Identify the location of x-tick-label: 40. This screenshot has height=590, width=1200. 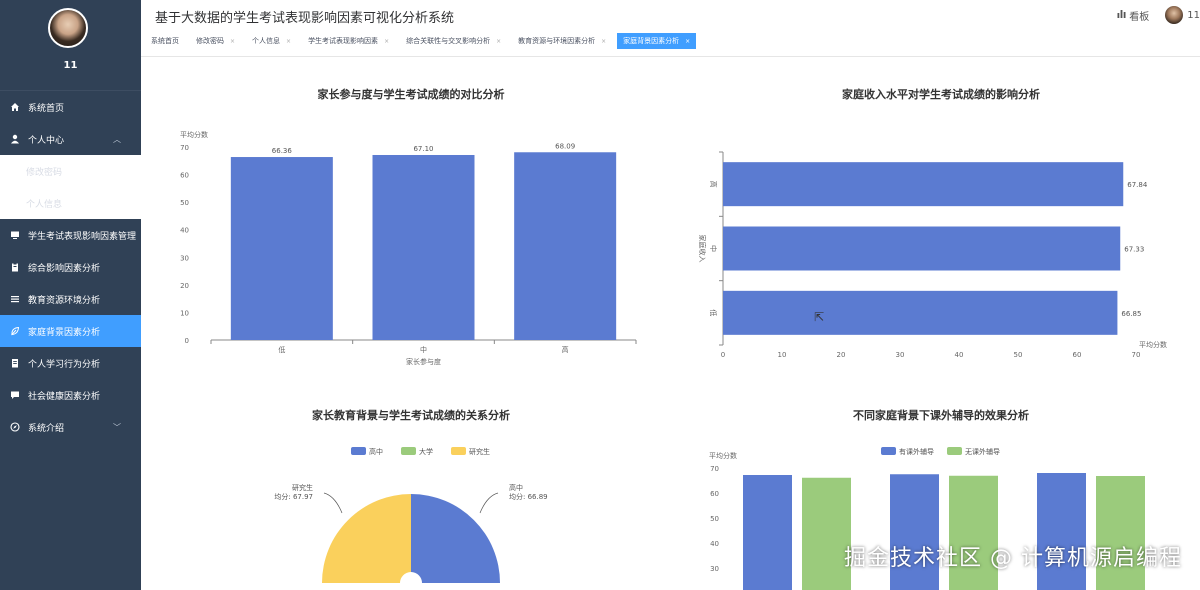
(959, 355).